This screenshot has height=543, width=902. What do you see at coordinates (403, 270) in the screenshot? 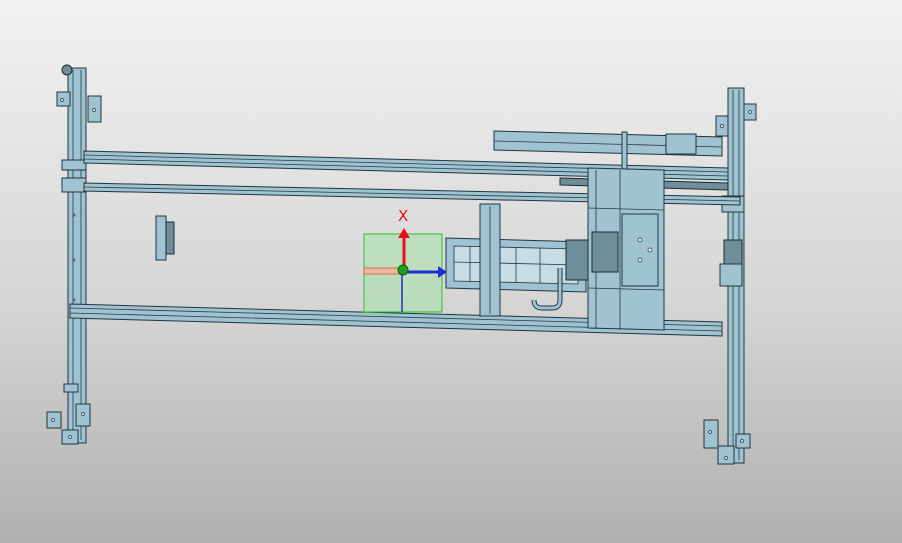
I see `triad-origin` at bounding box center [403, 270].